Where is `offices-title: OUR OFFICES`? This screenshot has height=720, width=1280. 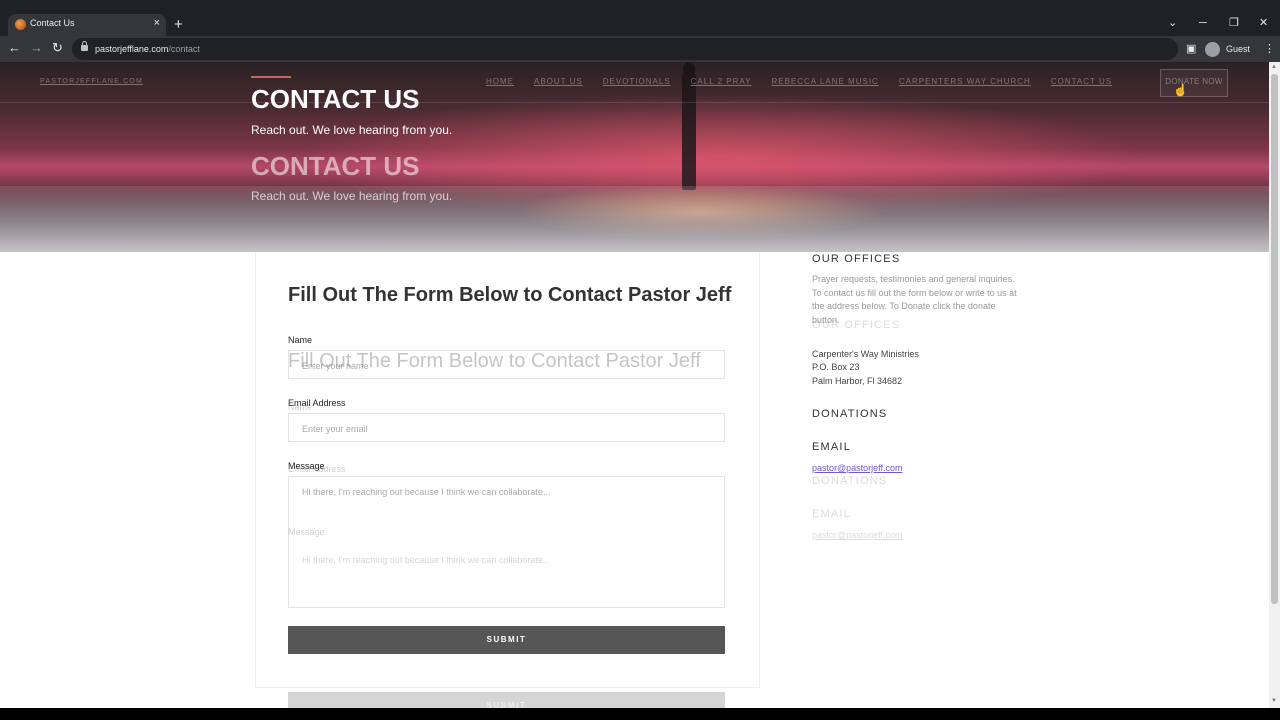
offices-title: OUR OFFICES is located at coordinates (856, 259).